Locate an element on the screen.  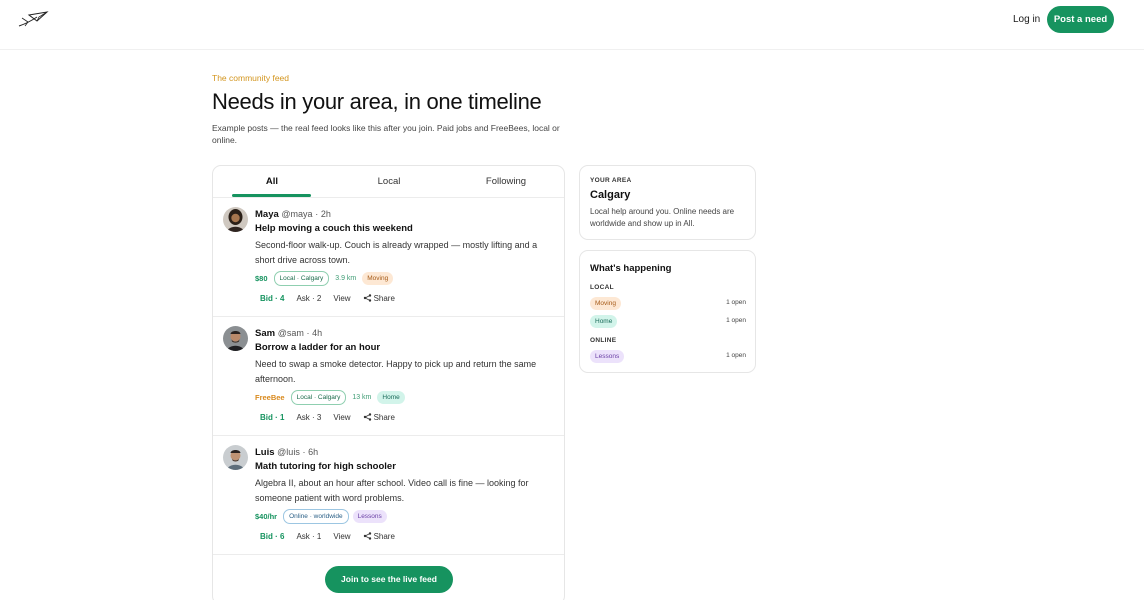
login-link: Log in is located at coordinates (1026, 20).